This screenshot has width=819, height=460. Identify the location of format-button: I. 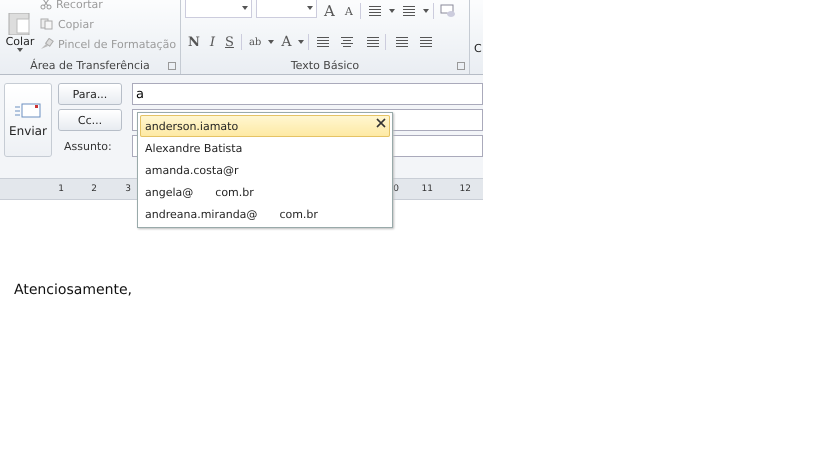
(212, 42).